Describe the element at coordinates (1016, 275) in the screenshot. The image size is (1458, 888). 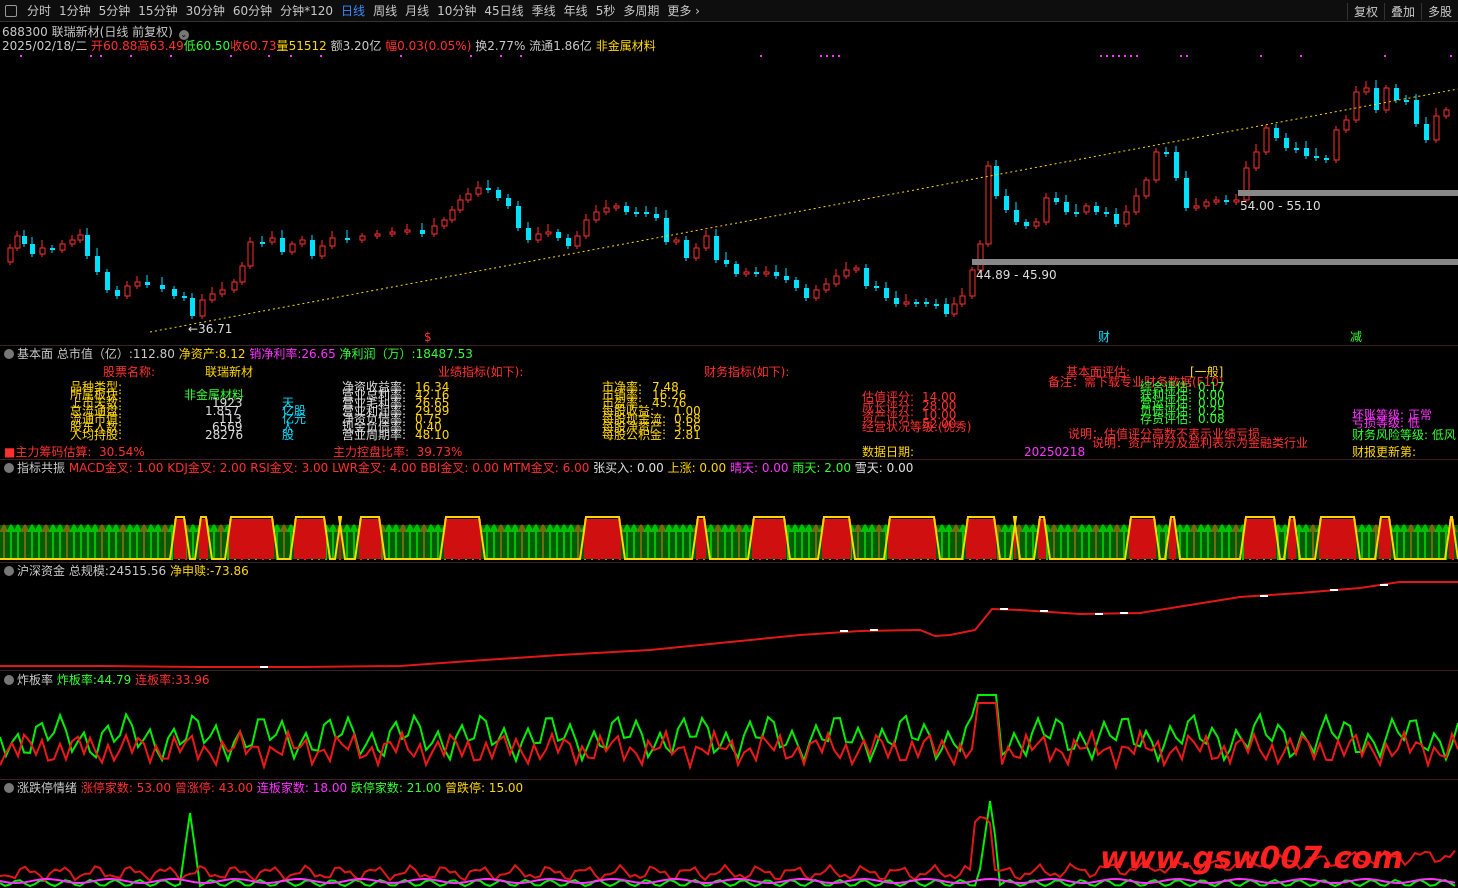
I see `zone-1-label: 44.89 - 45.90` at that location.